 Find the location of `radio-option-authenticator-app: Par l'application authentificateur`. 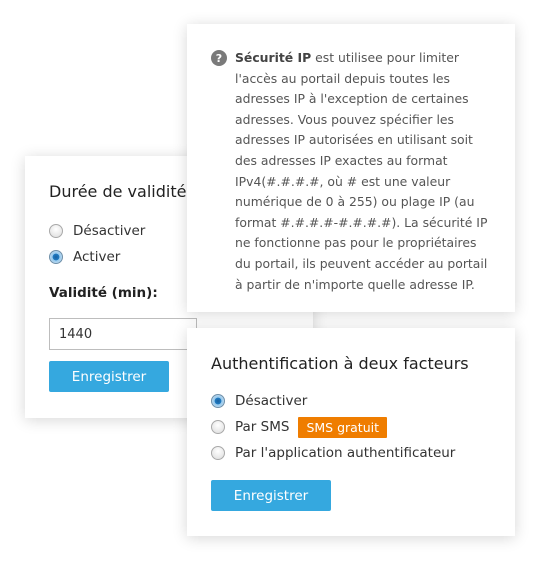

radio-option-authenticator-app: Par l'application authentificateur is located at coordinates (351, 453).